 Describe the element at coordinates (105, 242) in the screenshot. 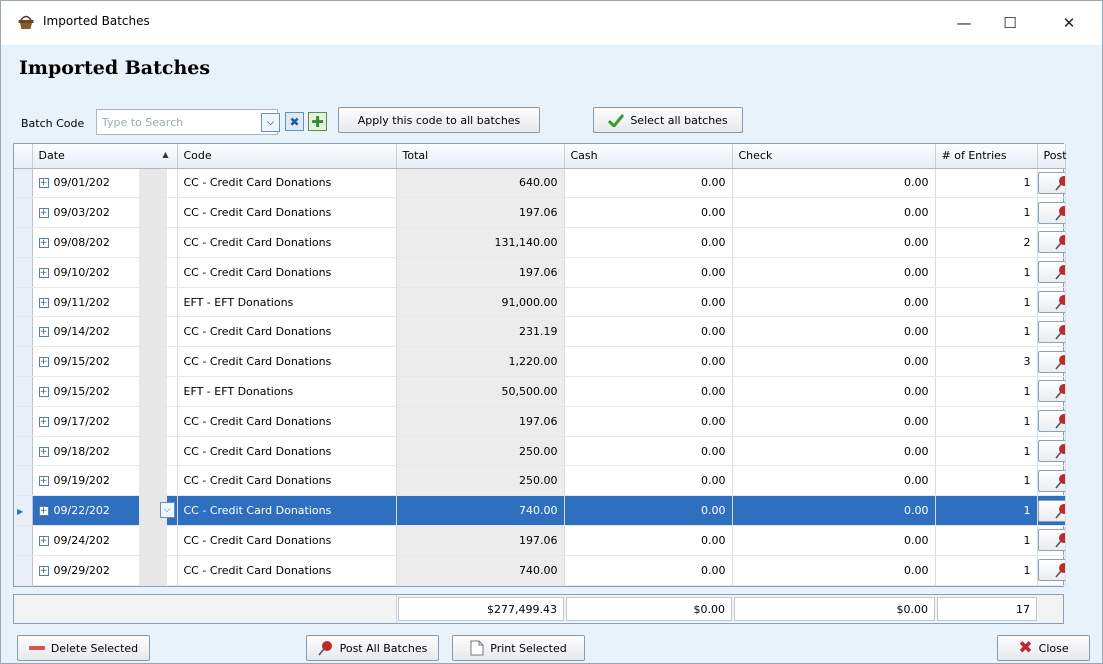

I see `date-cell: +09/08/202` at that location.